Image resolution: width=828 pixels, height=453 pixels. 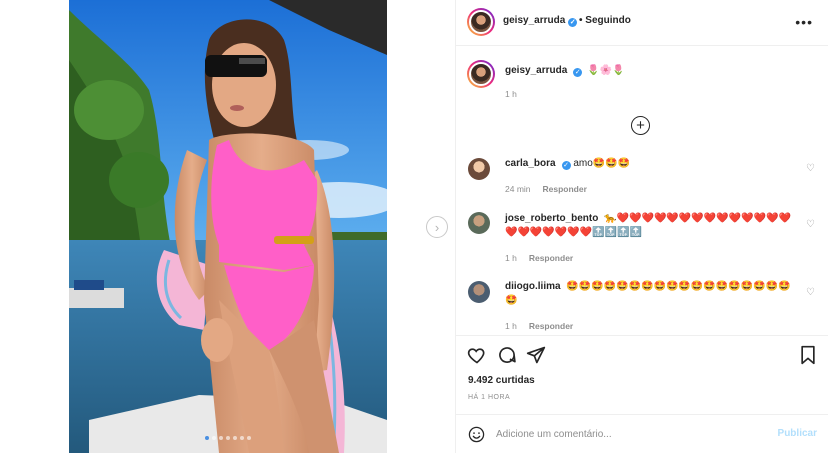 What do you see at coordinates (501, 380) in the screenshot?
I see `likes-count: 9.492 curtidas` at bounding box center [501, 380].